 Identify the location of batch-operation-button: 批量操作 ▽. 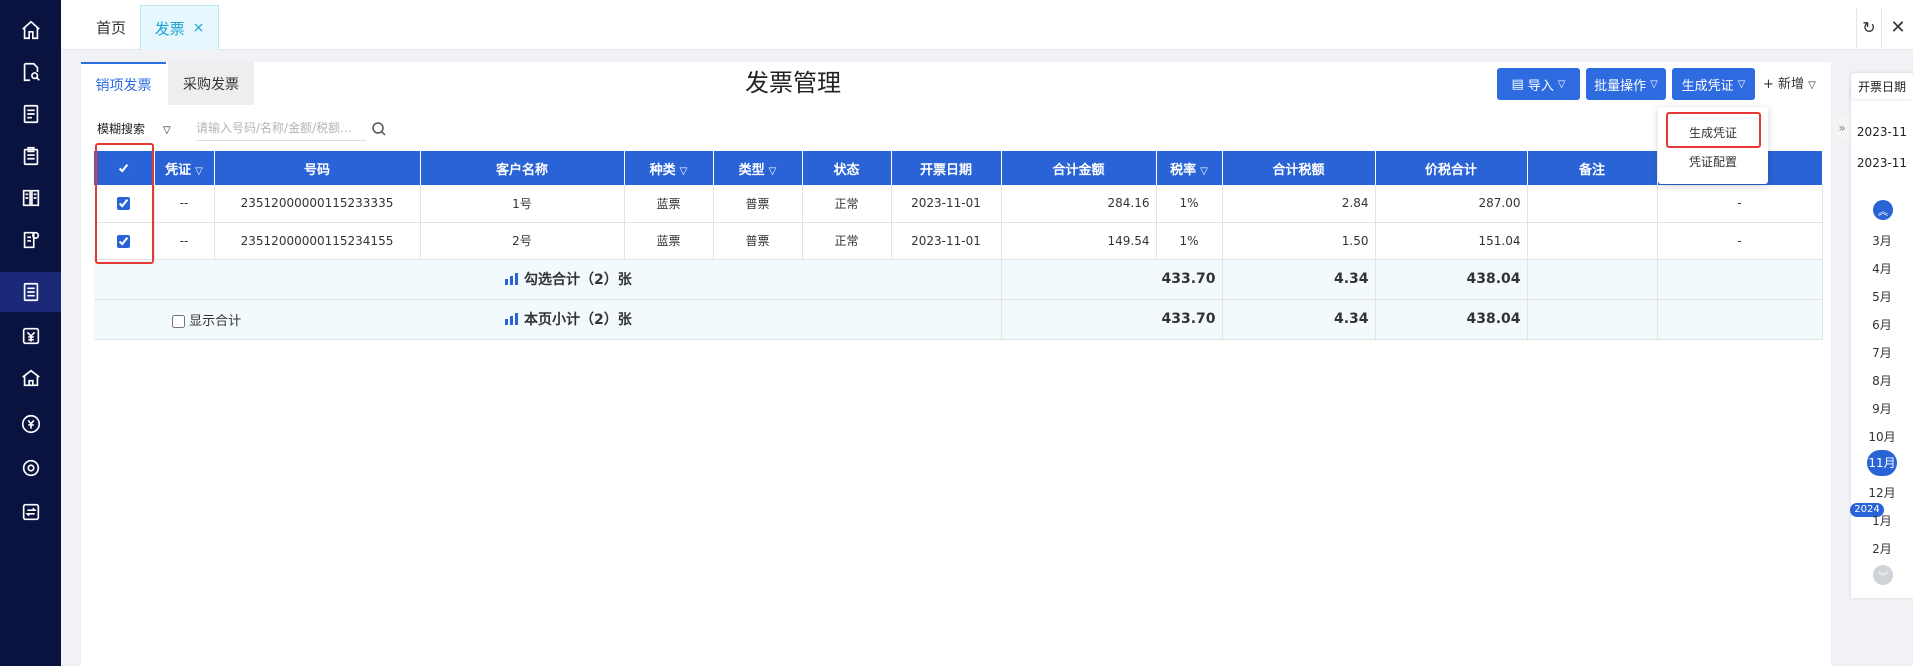
(1626, 84).